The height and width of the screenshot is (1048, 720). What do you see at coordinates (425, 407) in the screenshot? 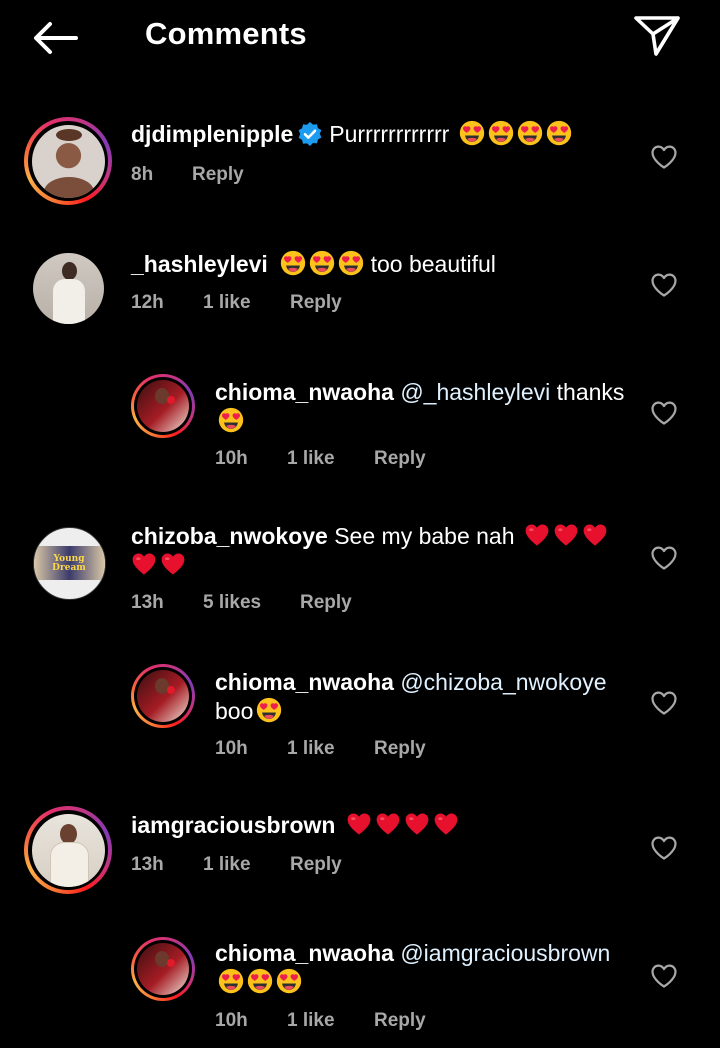
I see `comment-text: chioma_nwaoha @_hashleylevi thanks` at bounding box center [425, 407].